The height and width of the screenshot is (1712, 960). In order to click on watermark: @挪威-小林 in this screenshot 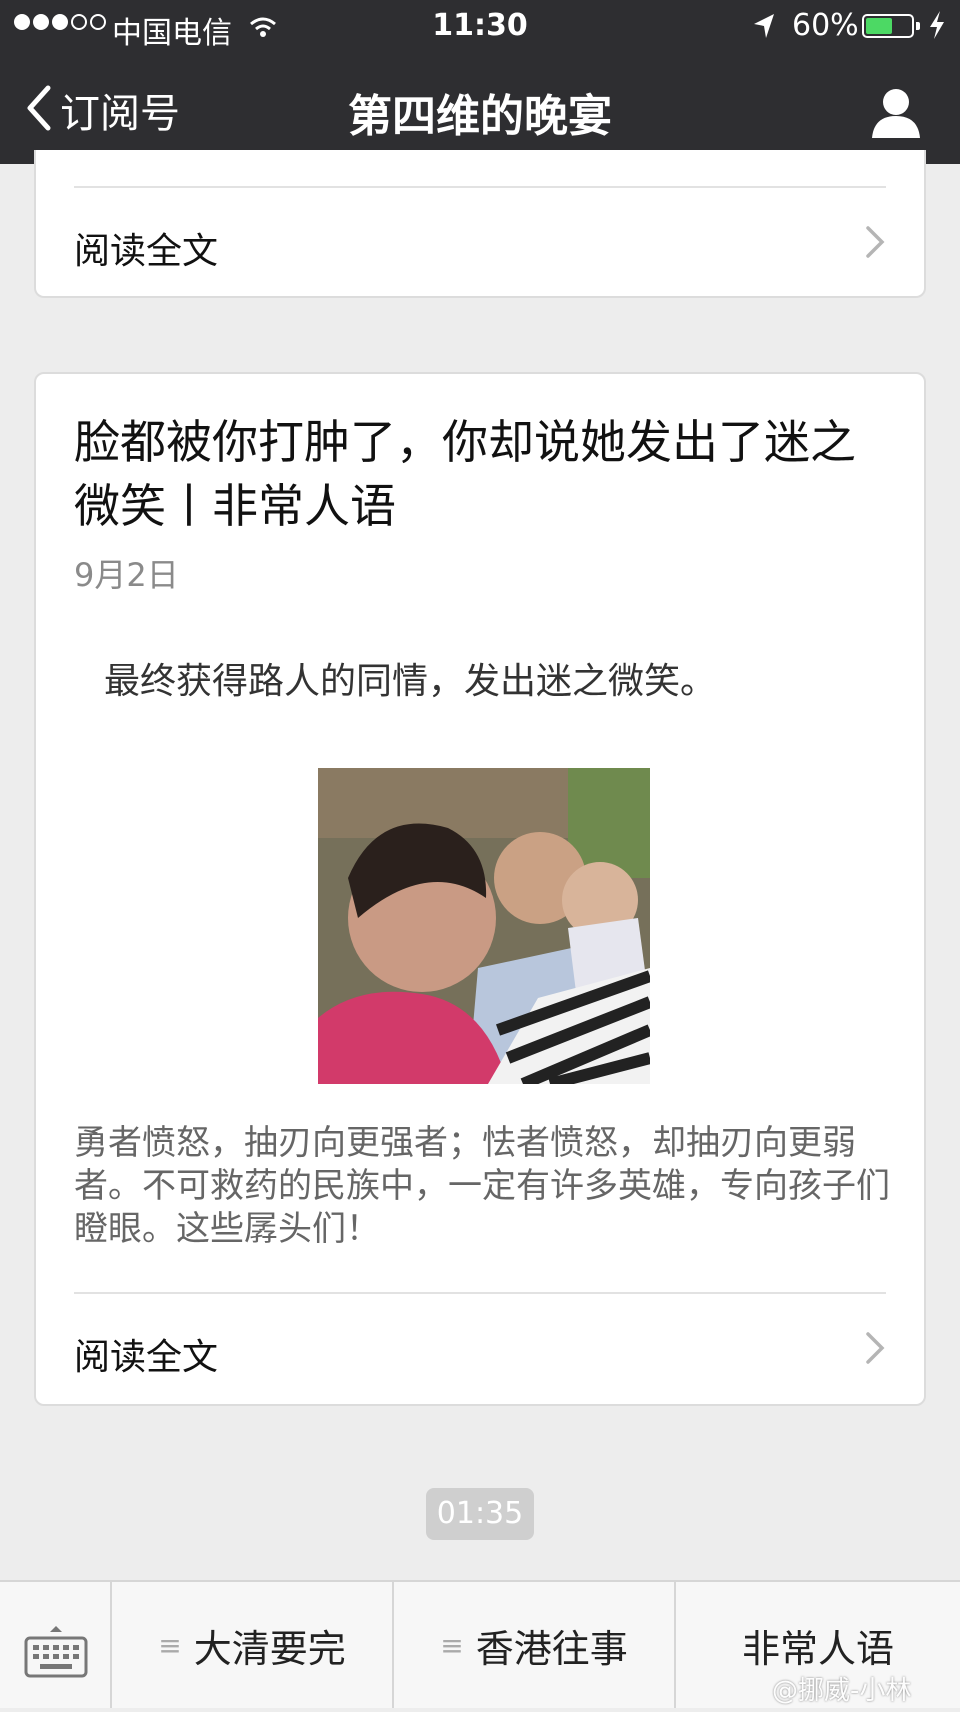, I will do `click(842, 1691)`.